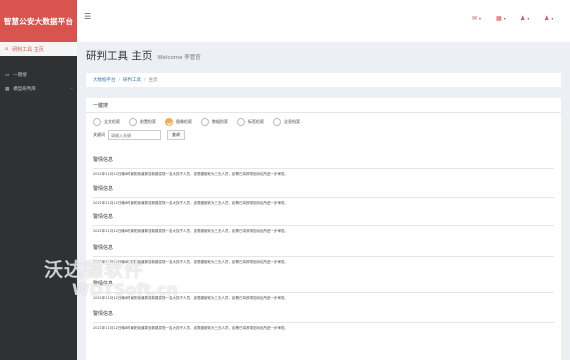  I want to click on sidebar-item-quick-search: ▭ 一键搜, so click(38, 75).